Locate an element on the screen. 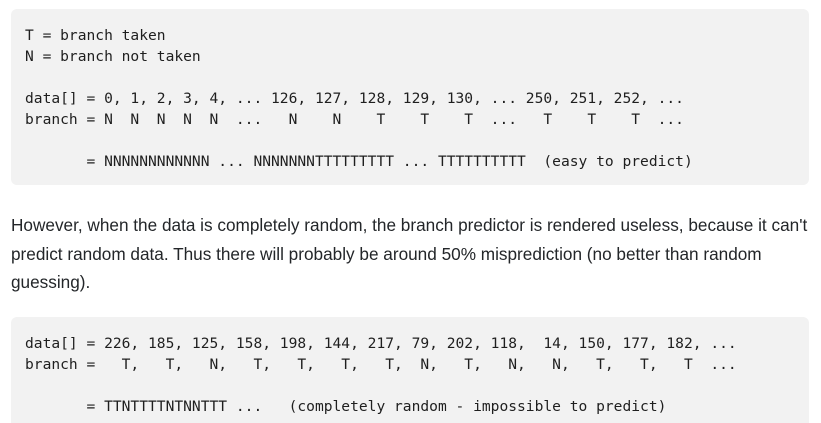  code-line-legend-not-taken: N = branch not taken is located at coordinates (113, 56).